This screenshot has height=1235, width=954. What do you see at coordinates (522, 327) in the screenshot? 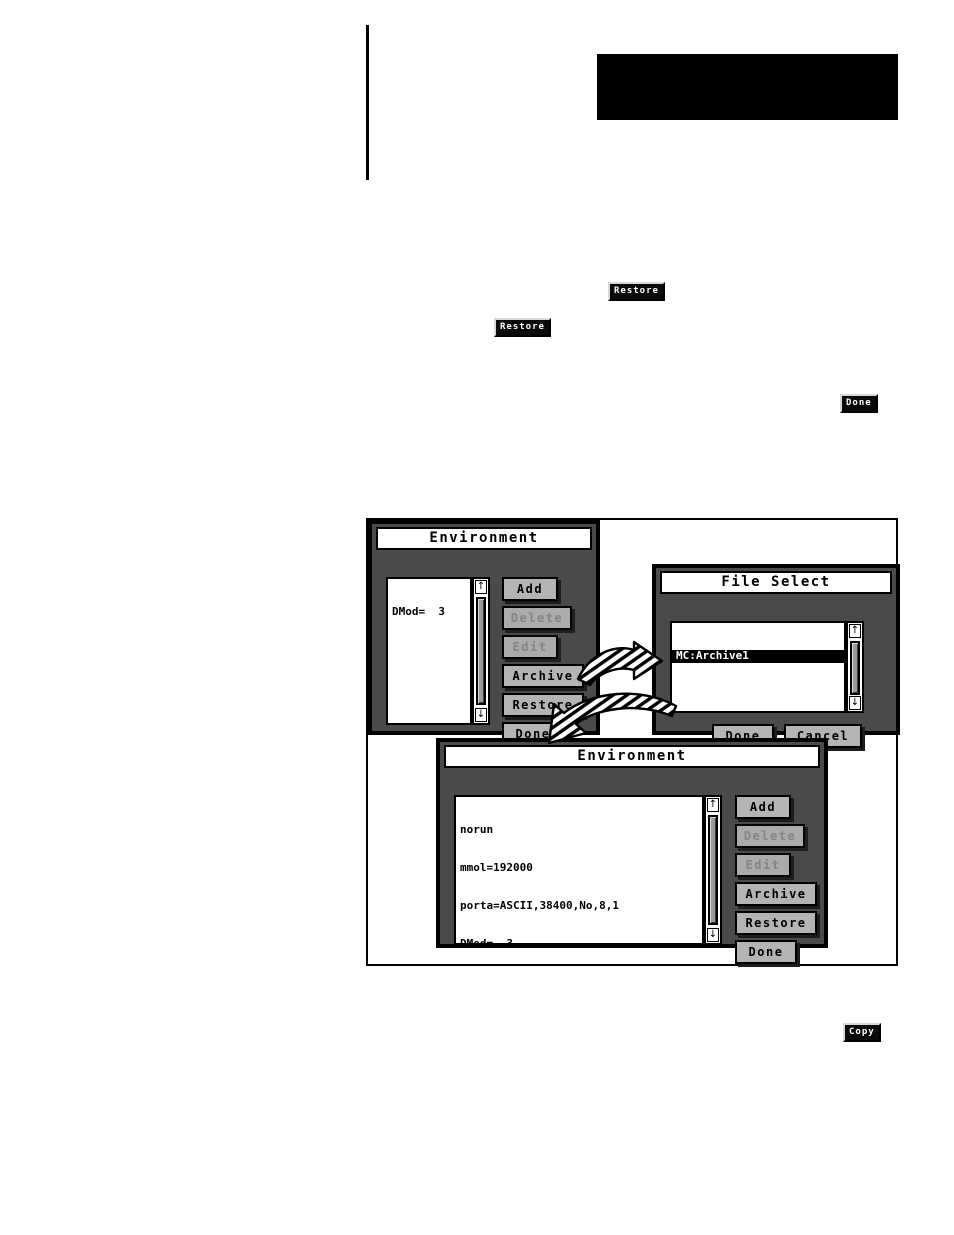
I see `inline-restore-button-2: Restore` at bounding box center [522, 327].